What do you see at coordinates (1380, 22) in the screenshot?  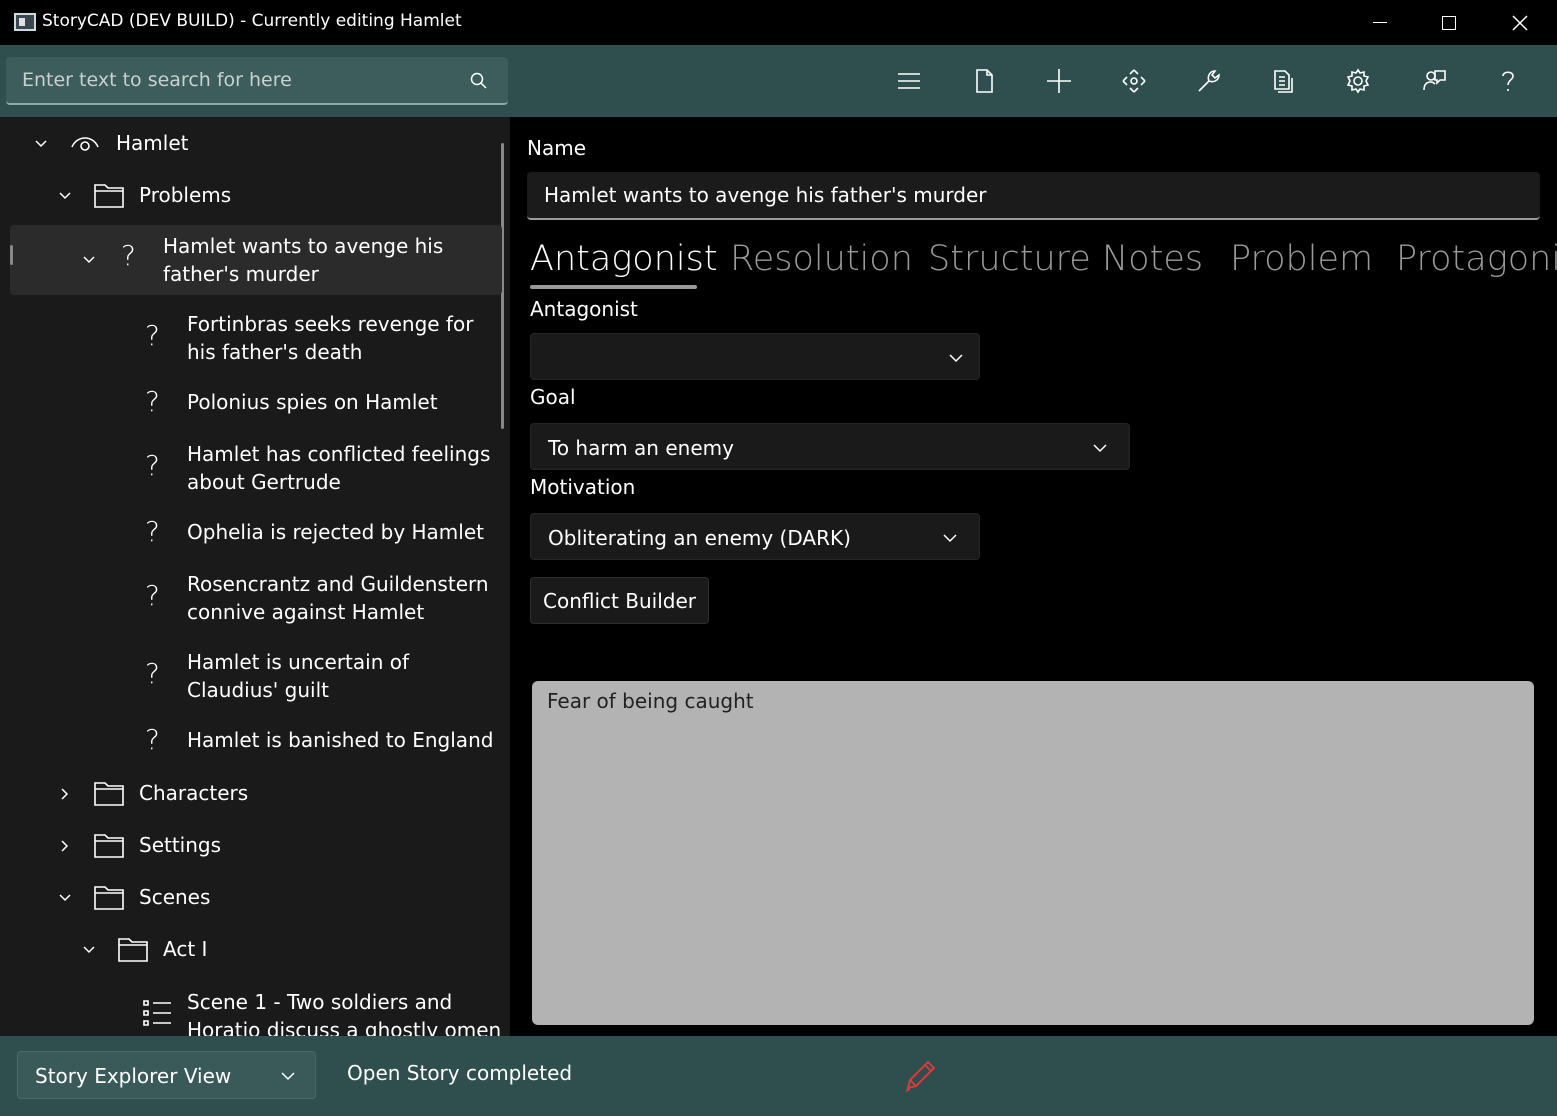 I see `minimize-button` at bounding box center [1380, 22].